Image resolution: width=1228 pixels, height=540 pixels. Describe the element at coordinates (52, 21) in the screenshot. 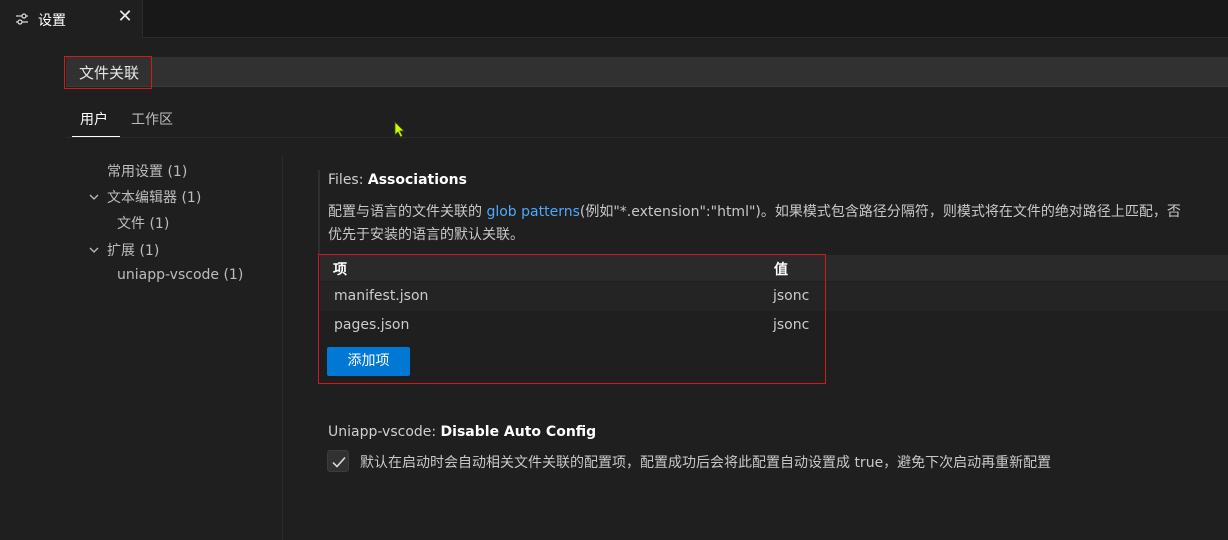

I see `tab-title: 设置` at that location.